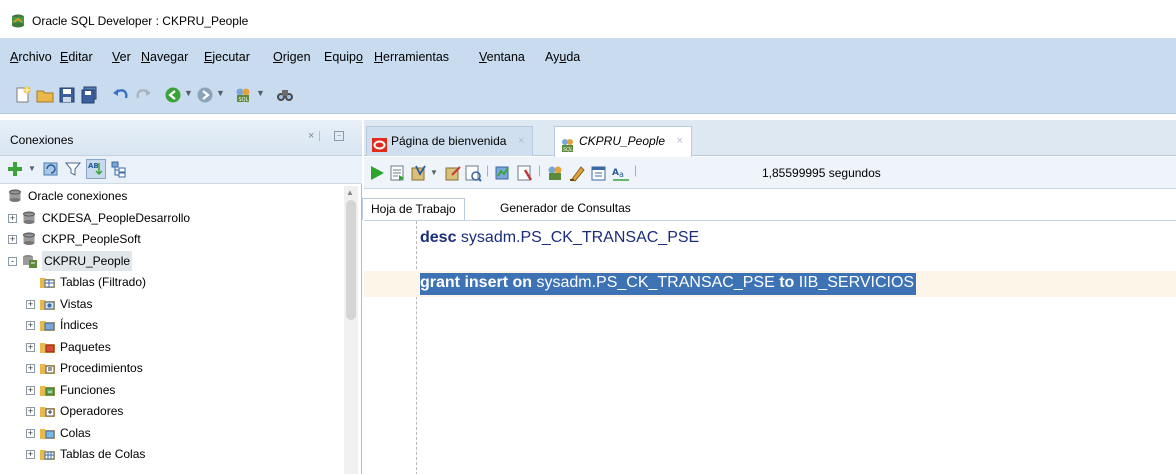 The width and height of the screenshot is (1176, 474). Describe the element at coordinates (770, 138) in the screenshot. I see `editor-tab-bar: Página de bienvenida × SQL CKPRU_People ×` at that location.